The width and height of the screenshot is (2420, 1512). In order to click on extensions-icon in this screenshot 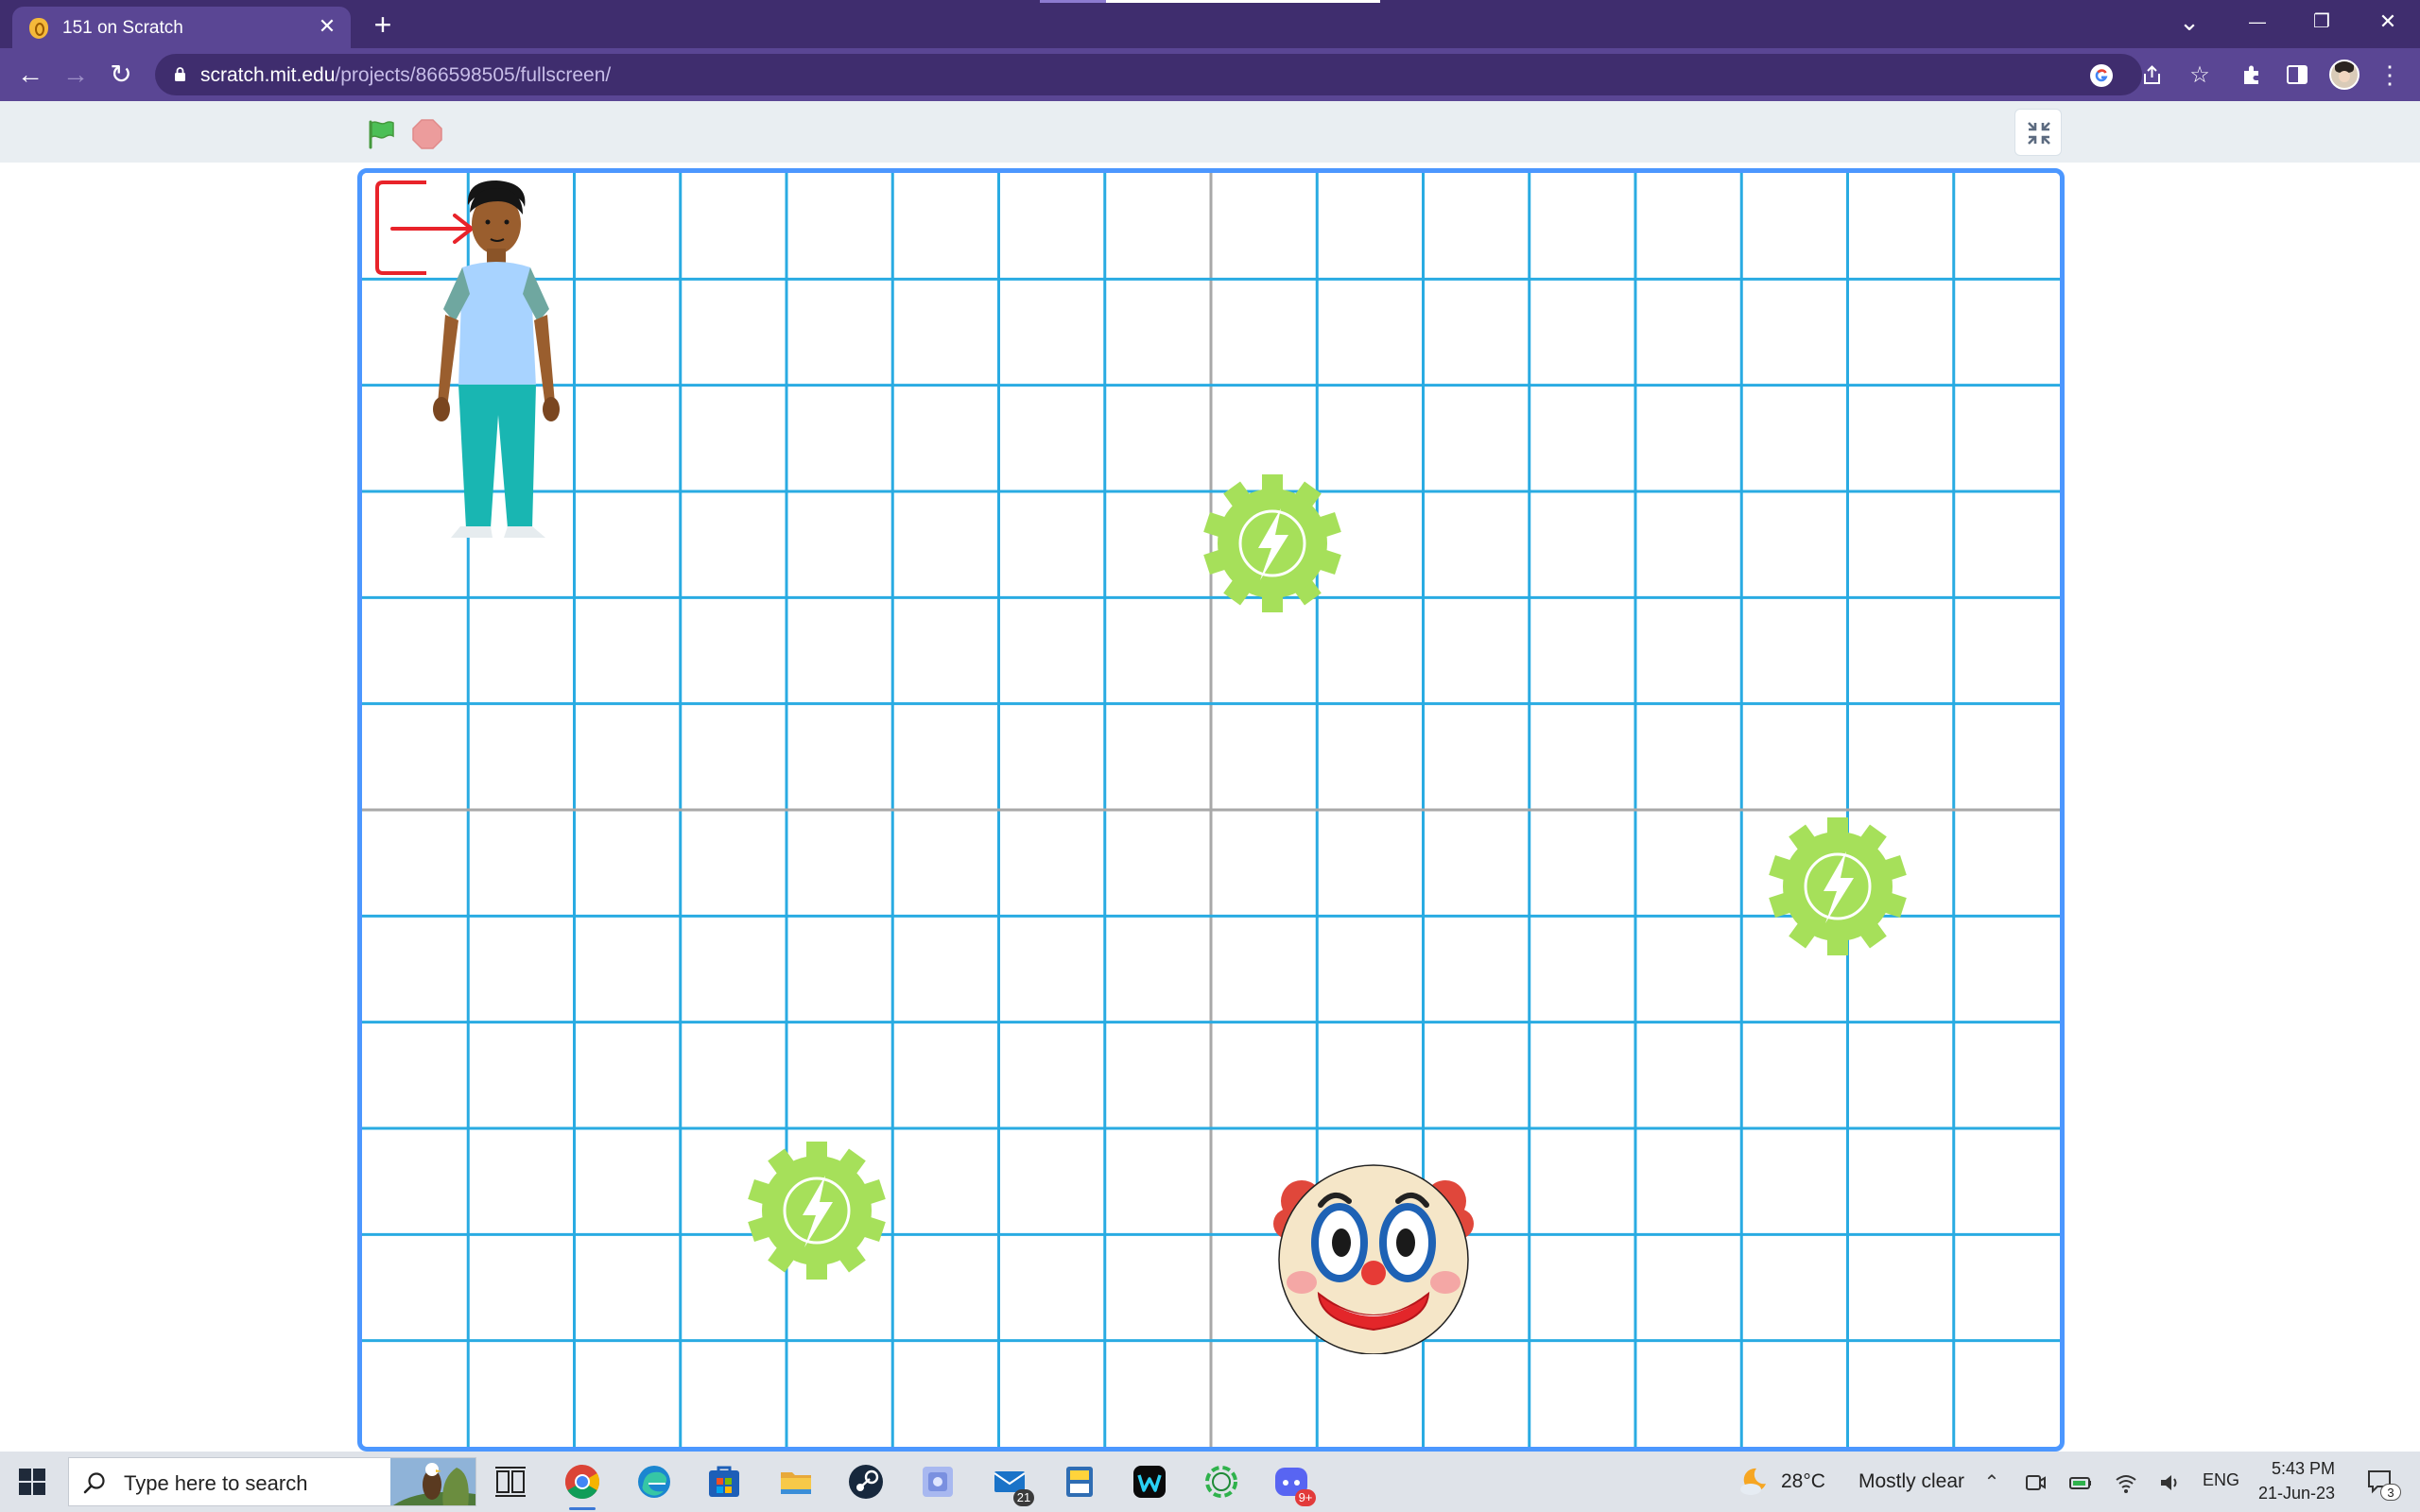, I will do `click(2252, 74)`.